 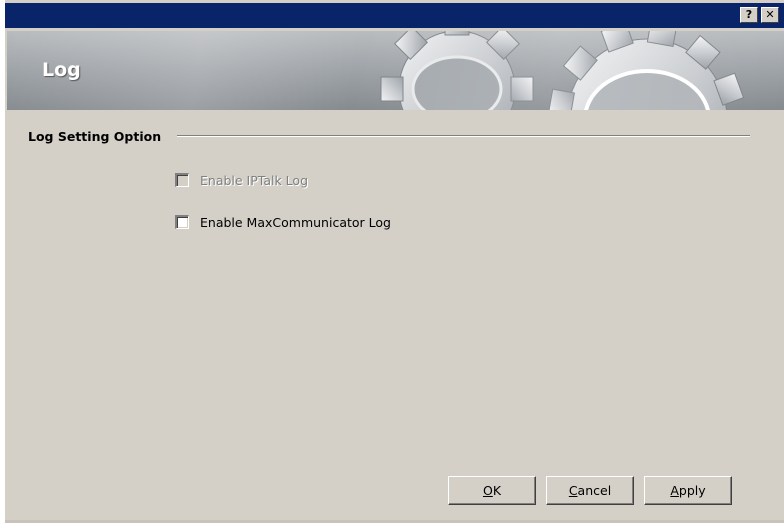 I want to click on ok-button: OK, so click(x=492, y=490).